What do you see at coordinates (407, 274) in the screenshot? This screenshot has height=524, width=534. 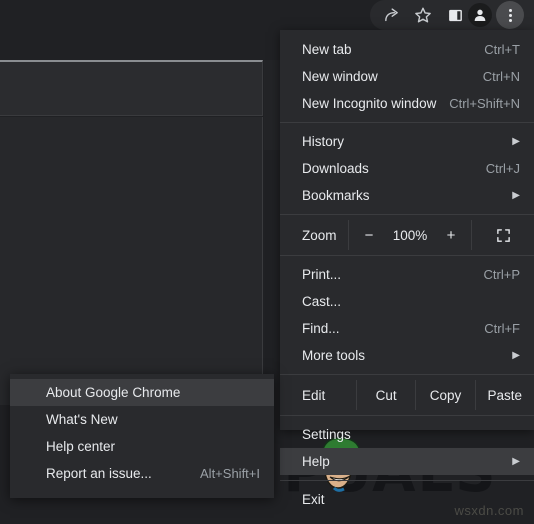 I see `menu-item-print: Print... Ctrl+P` at bounding box center [407, 274].